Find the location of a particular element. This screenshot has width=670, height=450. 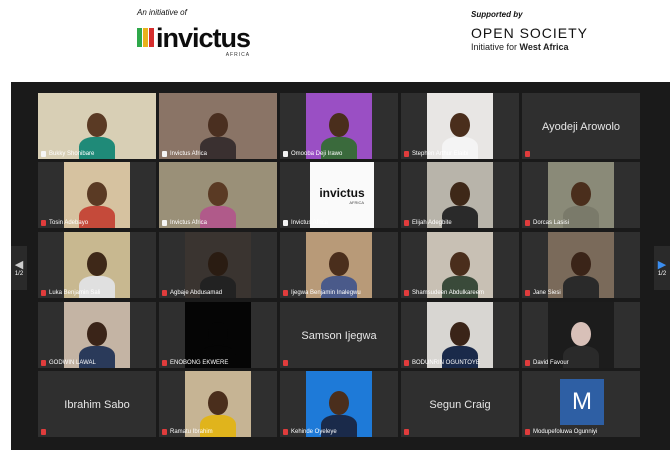

participant-tile: Kehinde Oyeleye is located at coordinates (339, 404).